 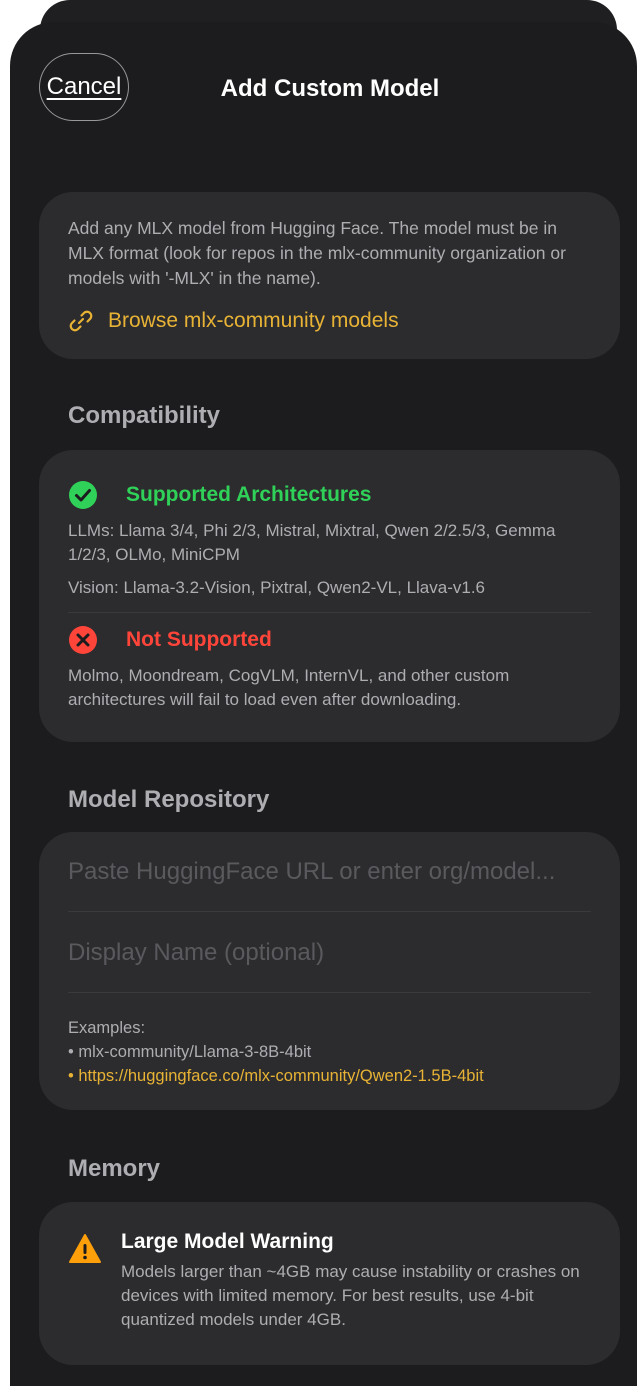 What do you see at coordinates (330, 88) in the screenshot?
I see `sheet-title: Add Custom Model` at bounding box center [330, 88].